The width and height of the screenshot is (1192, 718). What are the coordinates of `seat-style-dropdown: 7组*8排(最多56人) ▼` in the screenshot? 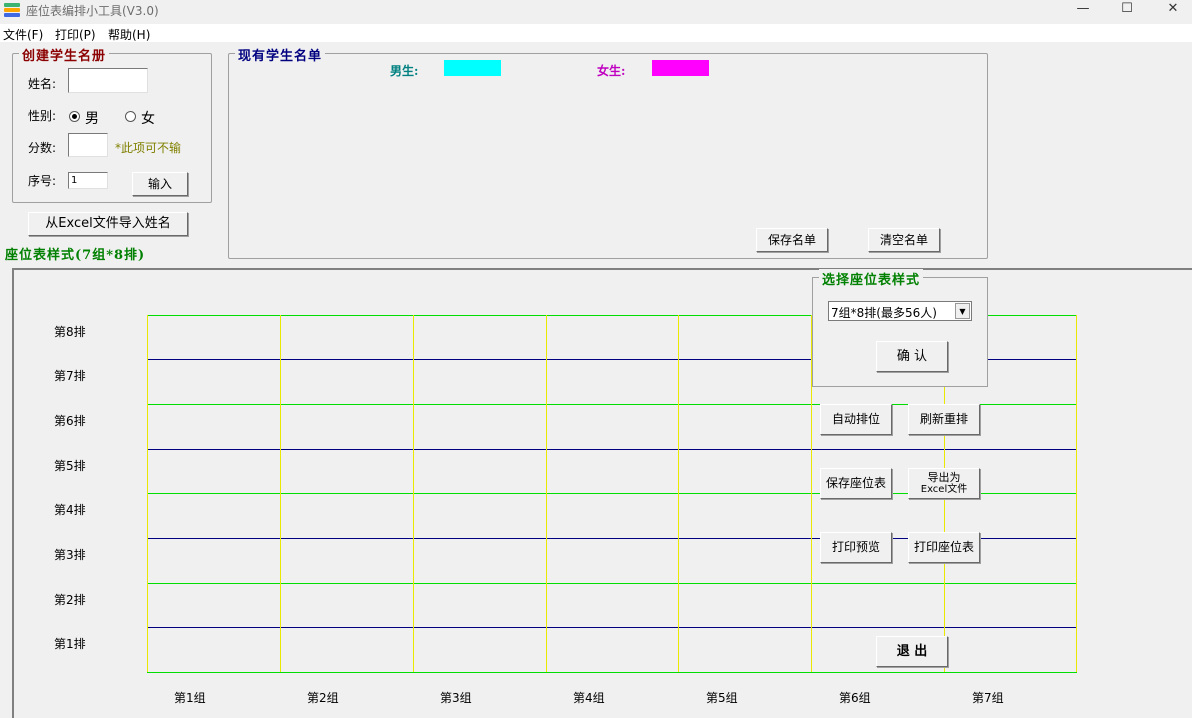 It's located at (900, 311).